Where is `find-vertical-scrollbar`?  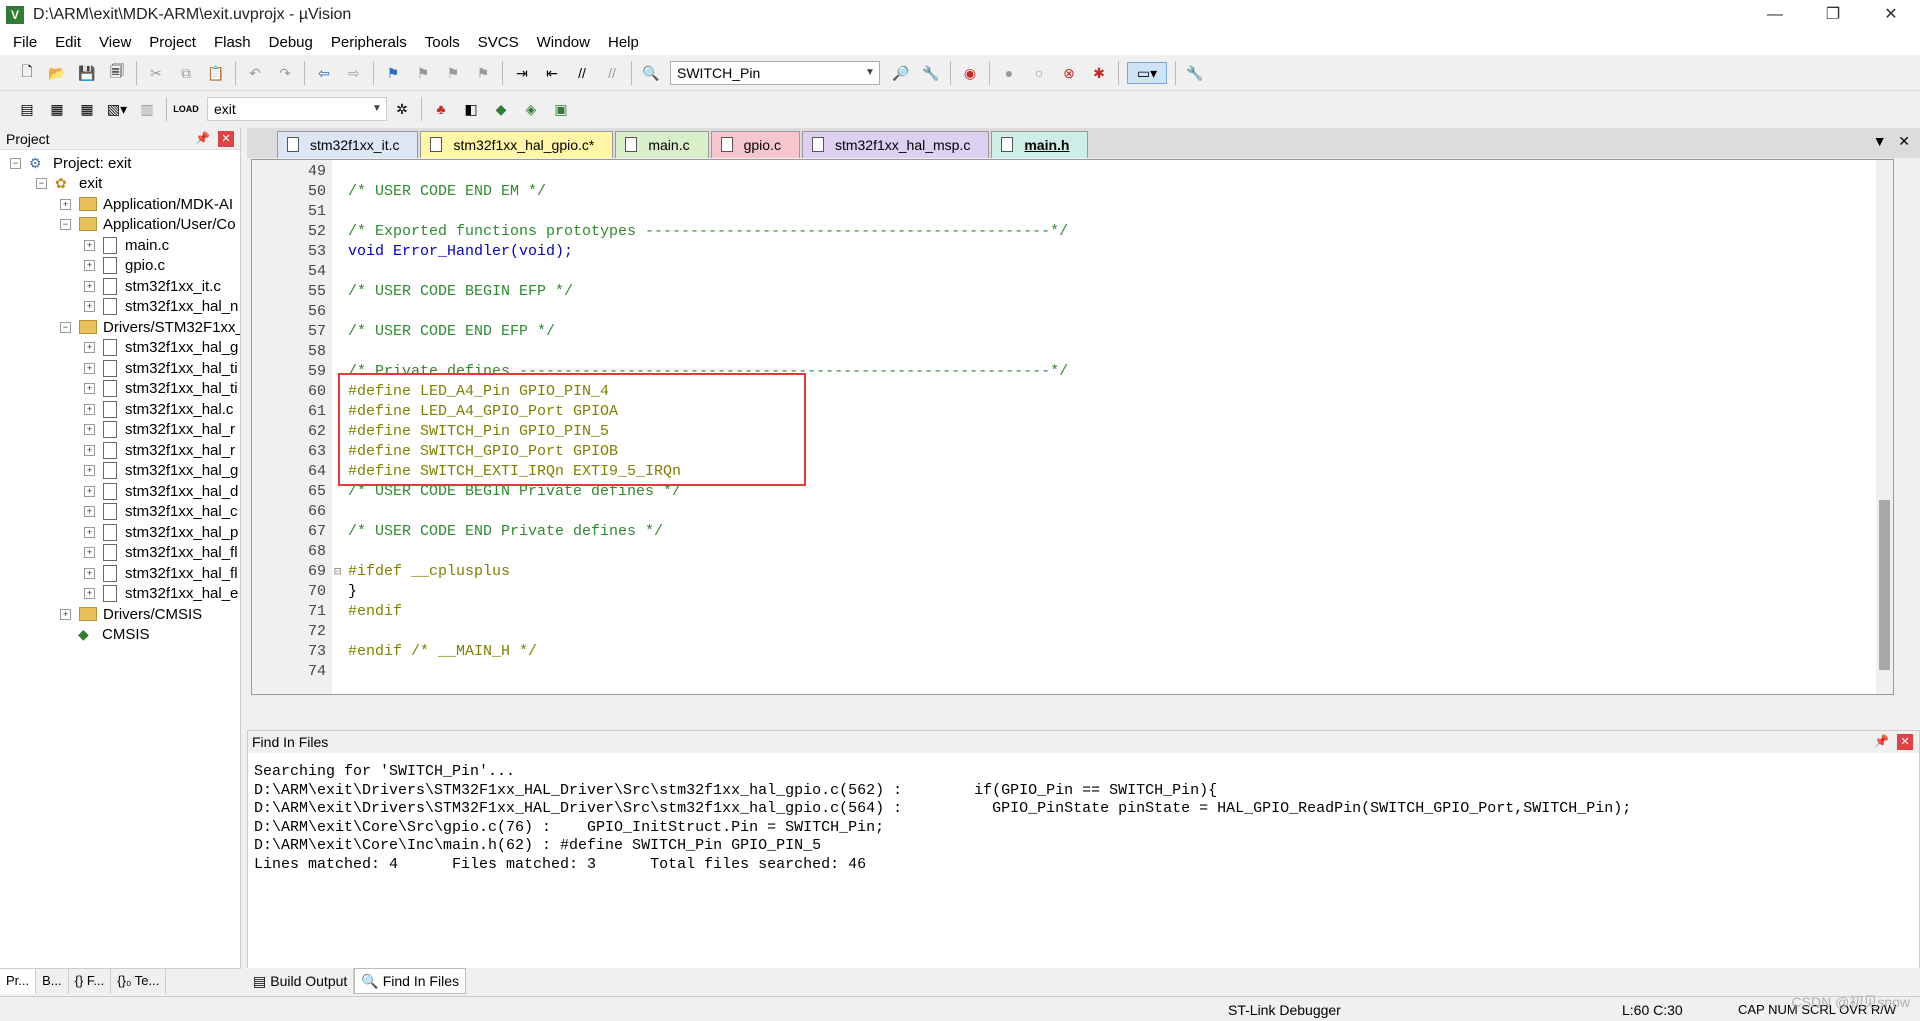 find-vertical-scrollbar is located at coordinates (1910, 860).